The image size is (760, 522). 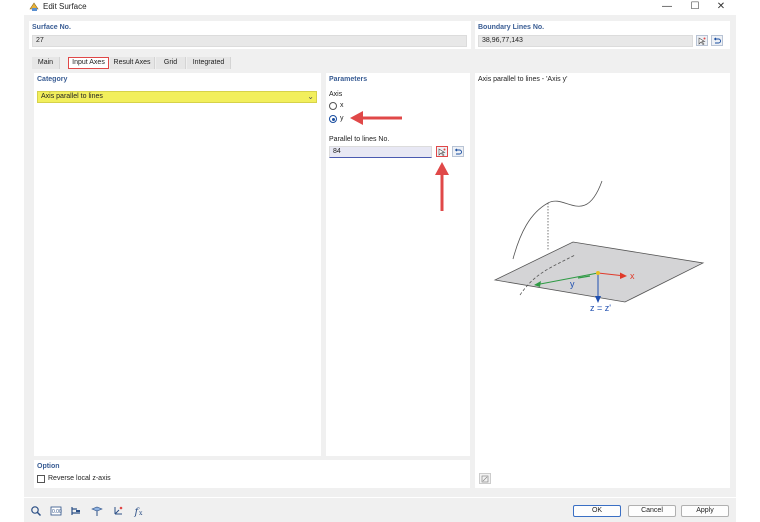 What do you see at coordinates (359, 139) in the screenshot?
I see `parallel-lines-label: Parallel to lines No.` at bounding box center [359, 139].